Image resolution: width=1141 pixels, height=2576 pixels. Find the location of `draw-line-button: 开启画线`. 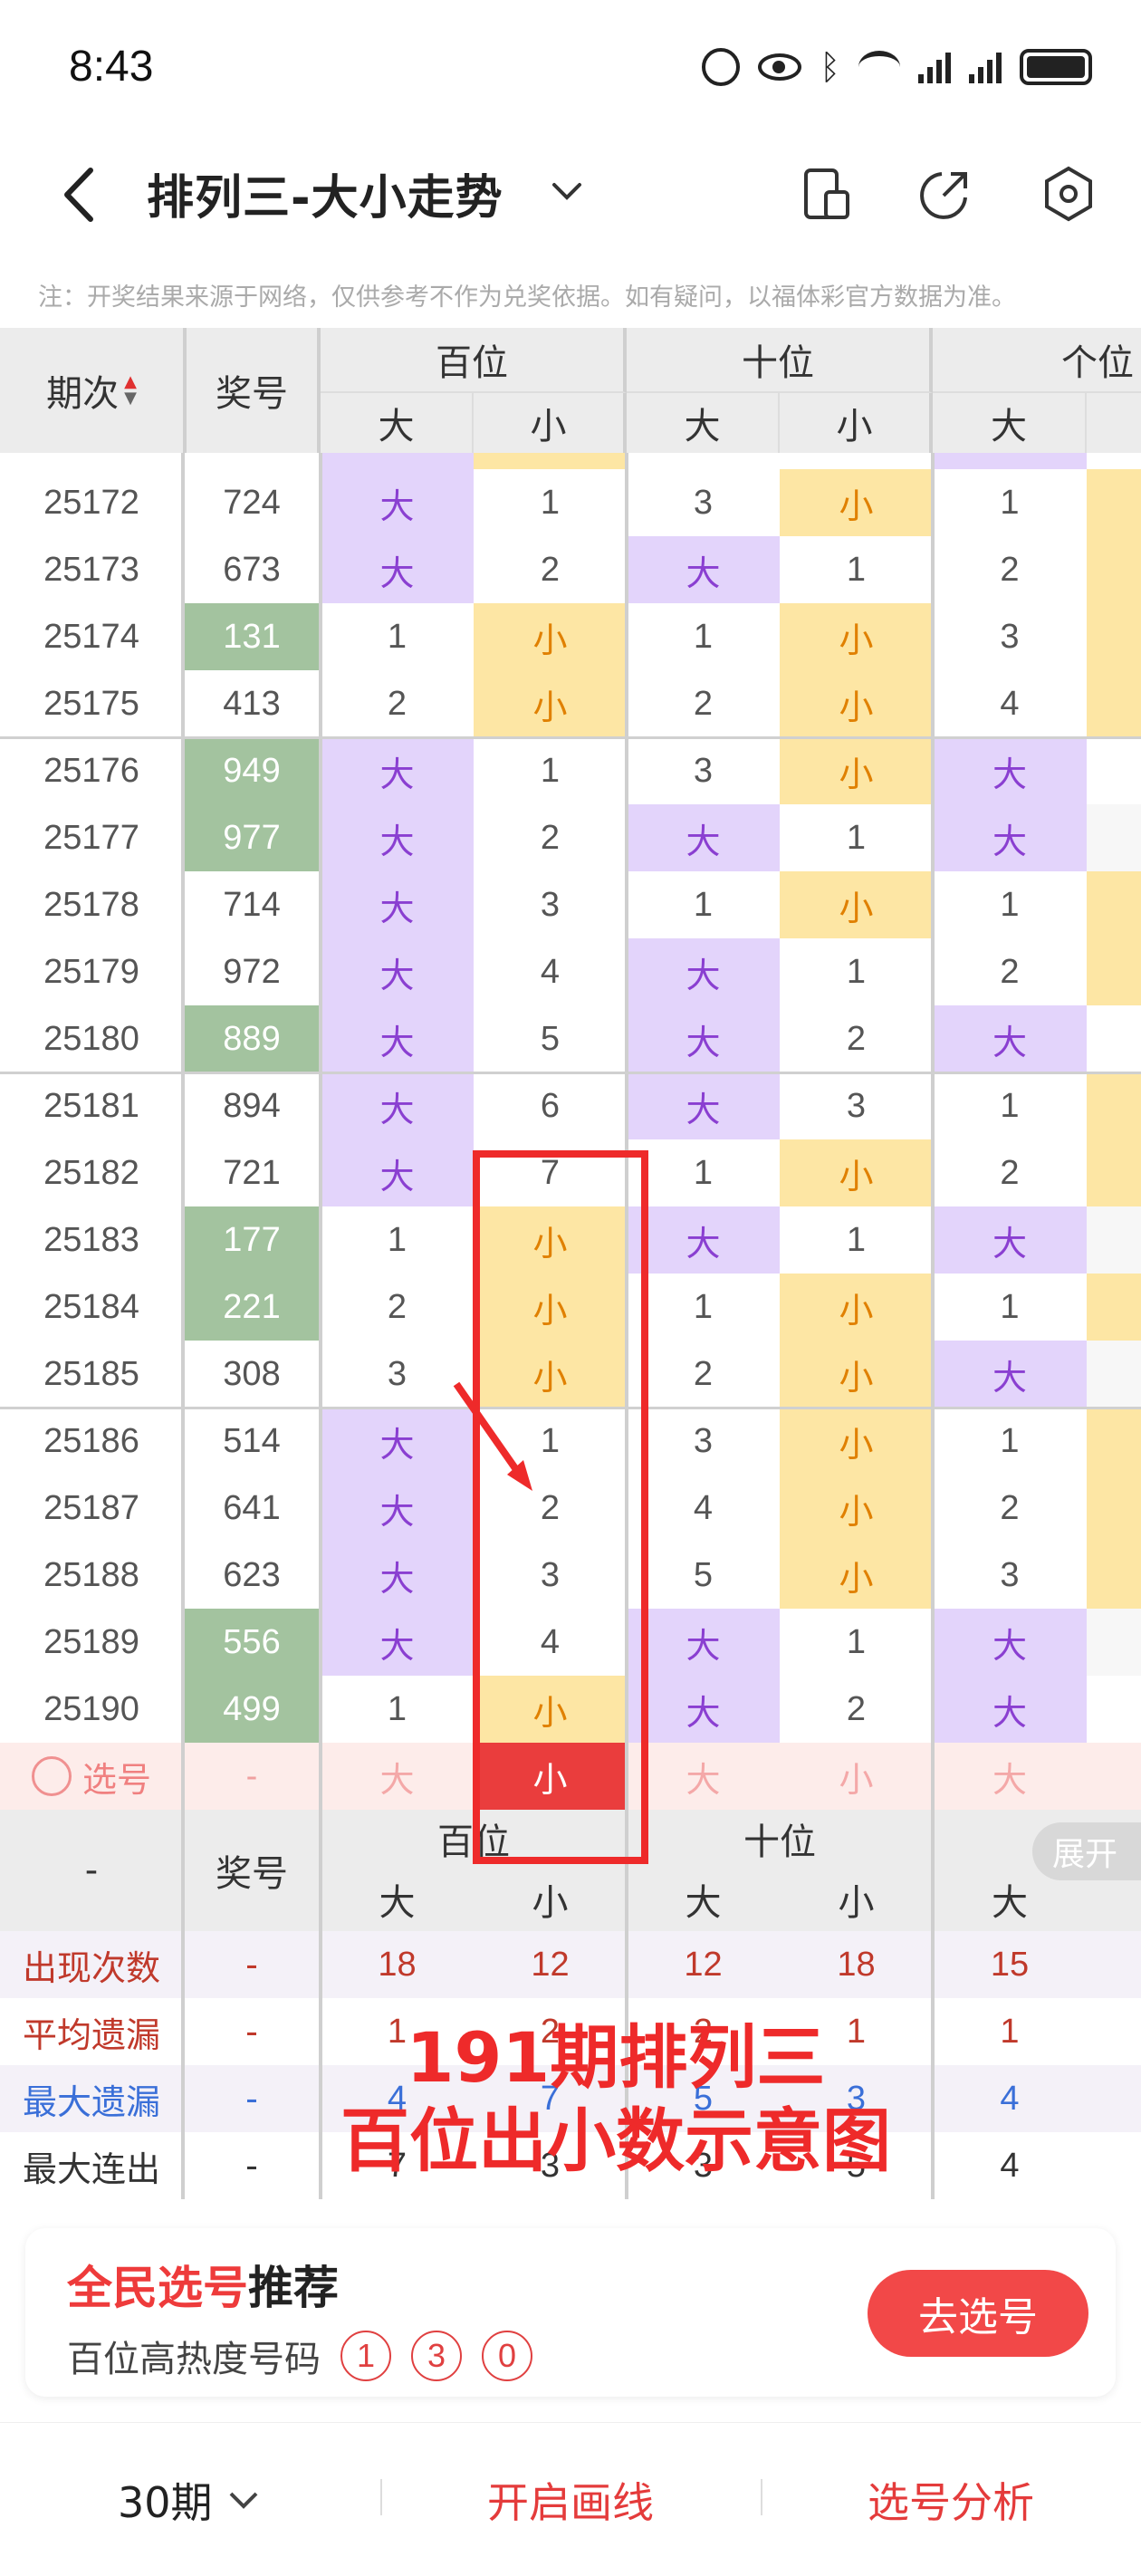

draw-line-button: 开启画线 is located at coordinates (570, 2500).